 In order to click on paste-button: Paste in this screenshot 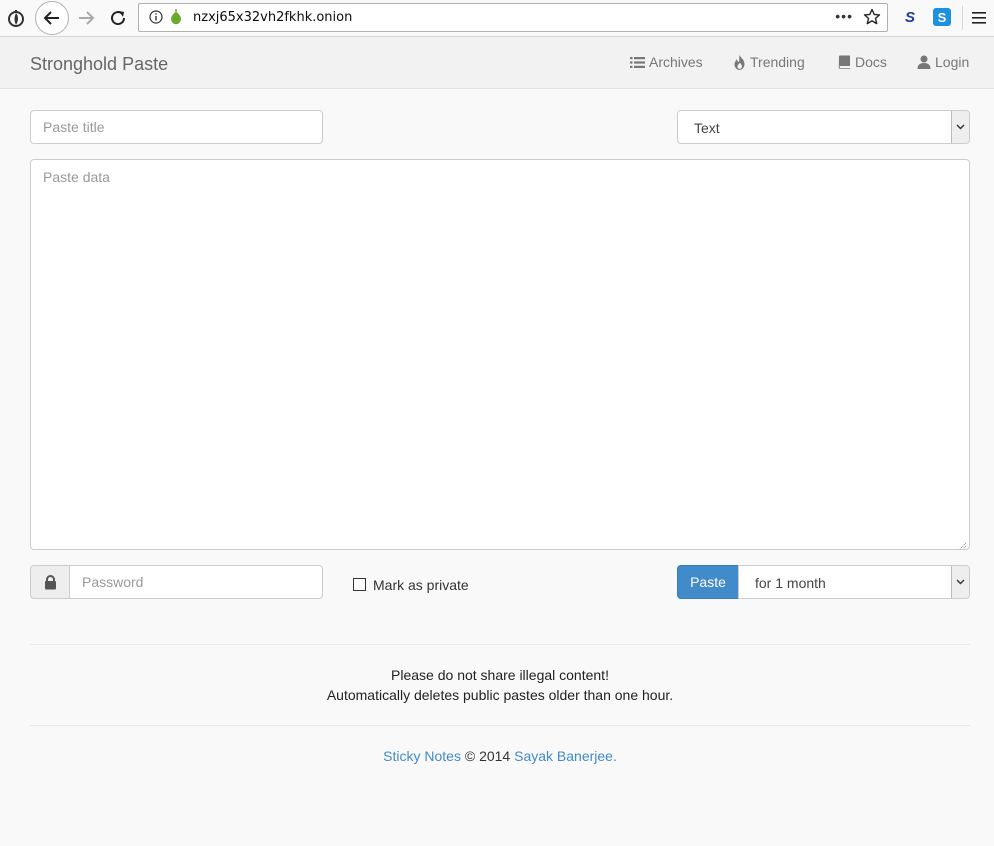, I will do `click(708, 582)`.